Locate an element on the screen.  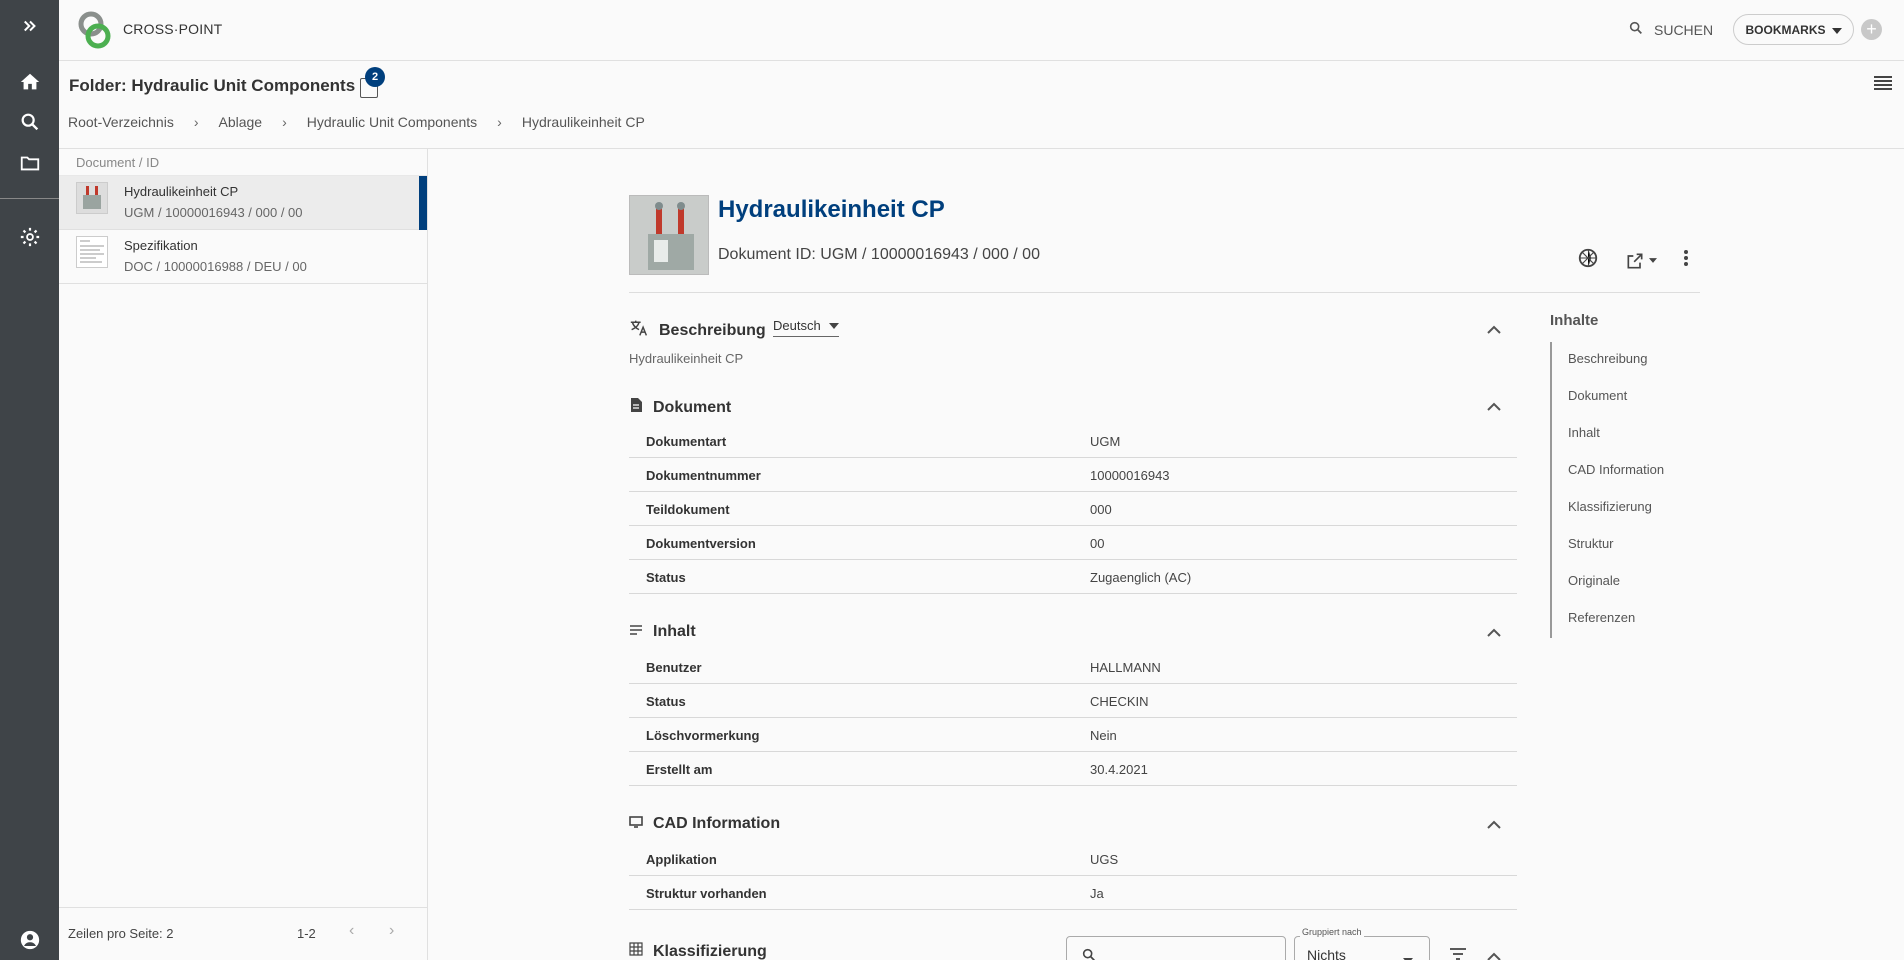
table-row: Benutzer HALLMANN is located at coordinates (1073, 667).